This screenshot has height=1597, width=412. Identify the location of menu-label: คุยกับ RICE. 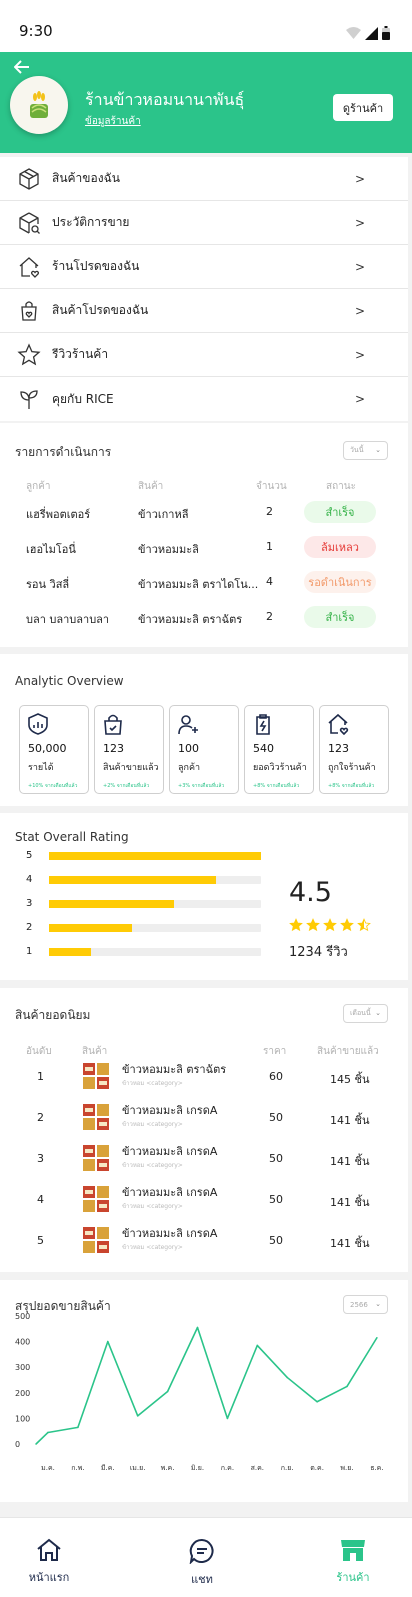
(83, 398).